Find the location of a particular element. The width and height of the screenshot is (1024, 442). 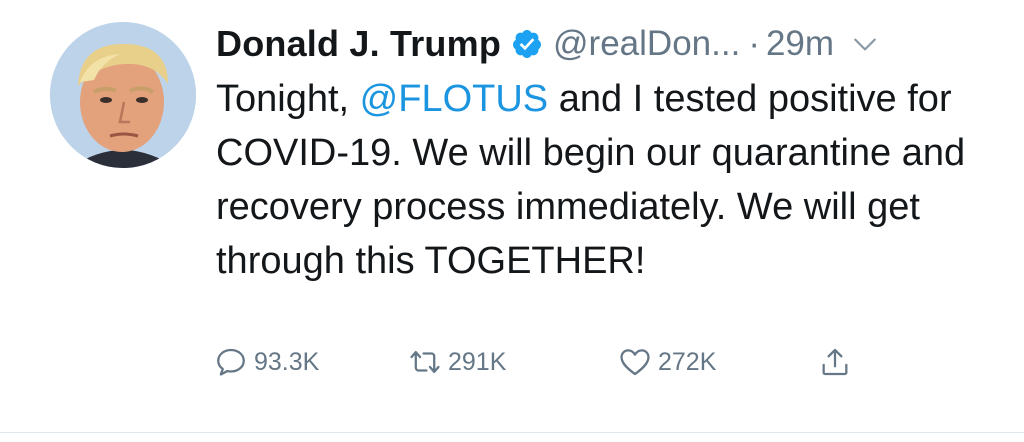

retweet-count: 291K is located at coordinates (477, 361).